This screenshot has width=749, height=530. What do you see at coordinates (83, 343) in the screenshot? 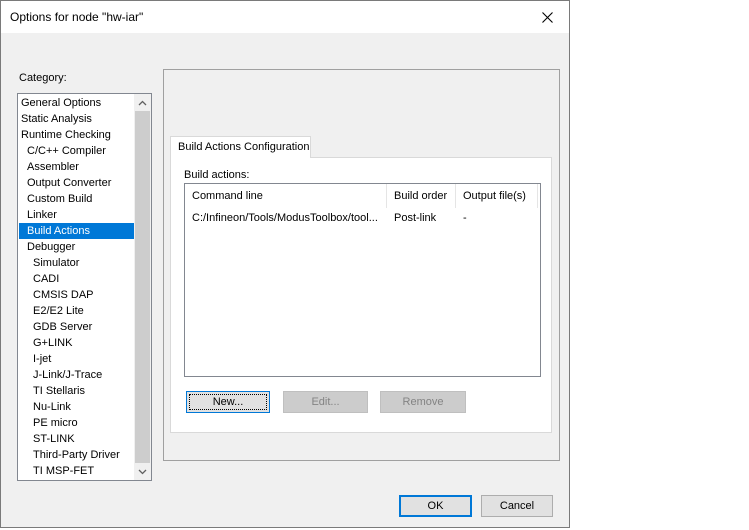
I see `category-item: G+LINK` at bounding box center [83, 343].